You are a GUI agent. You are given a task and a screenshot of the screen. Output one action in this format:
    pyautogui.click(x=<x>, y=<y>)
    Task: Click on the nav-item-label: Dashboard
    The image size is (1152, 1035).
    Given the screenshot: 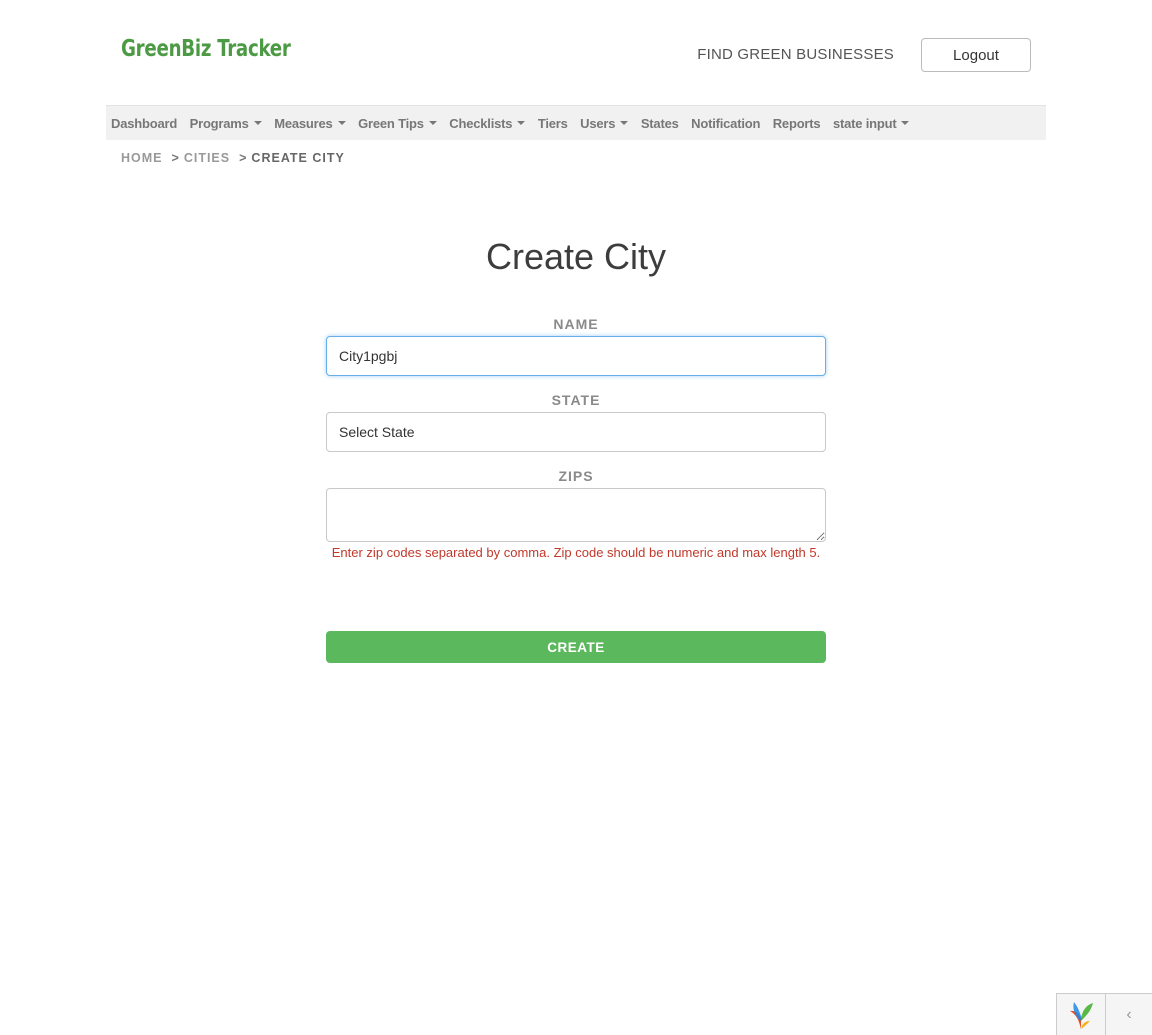 What is the action you would take?
    pyautogui.click(x=144, y=123)
    